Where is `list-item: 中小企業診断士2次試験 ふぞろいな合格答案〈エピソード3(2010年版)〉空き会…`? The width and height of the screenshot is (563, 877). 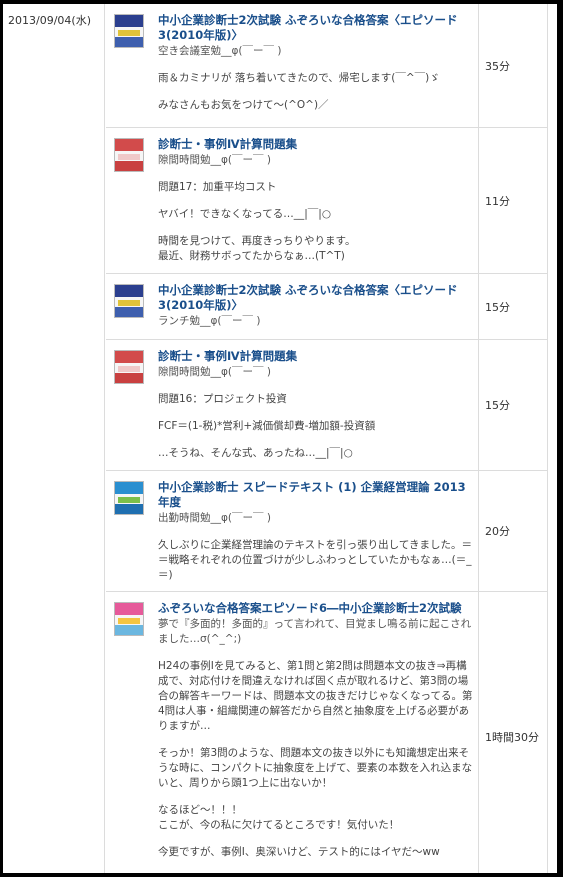
list-item: 中小企業診断士2次試験 ふぞろいな合格答案〈エピソード3(2010年版)〉空き会… is located at coordinates (326, 66).